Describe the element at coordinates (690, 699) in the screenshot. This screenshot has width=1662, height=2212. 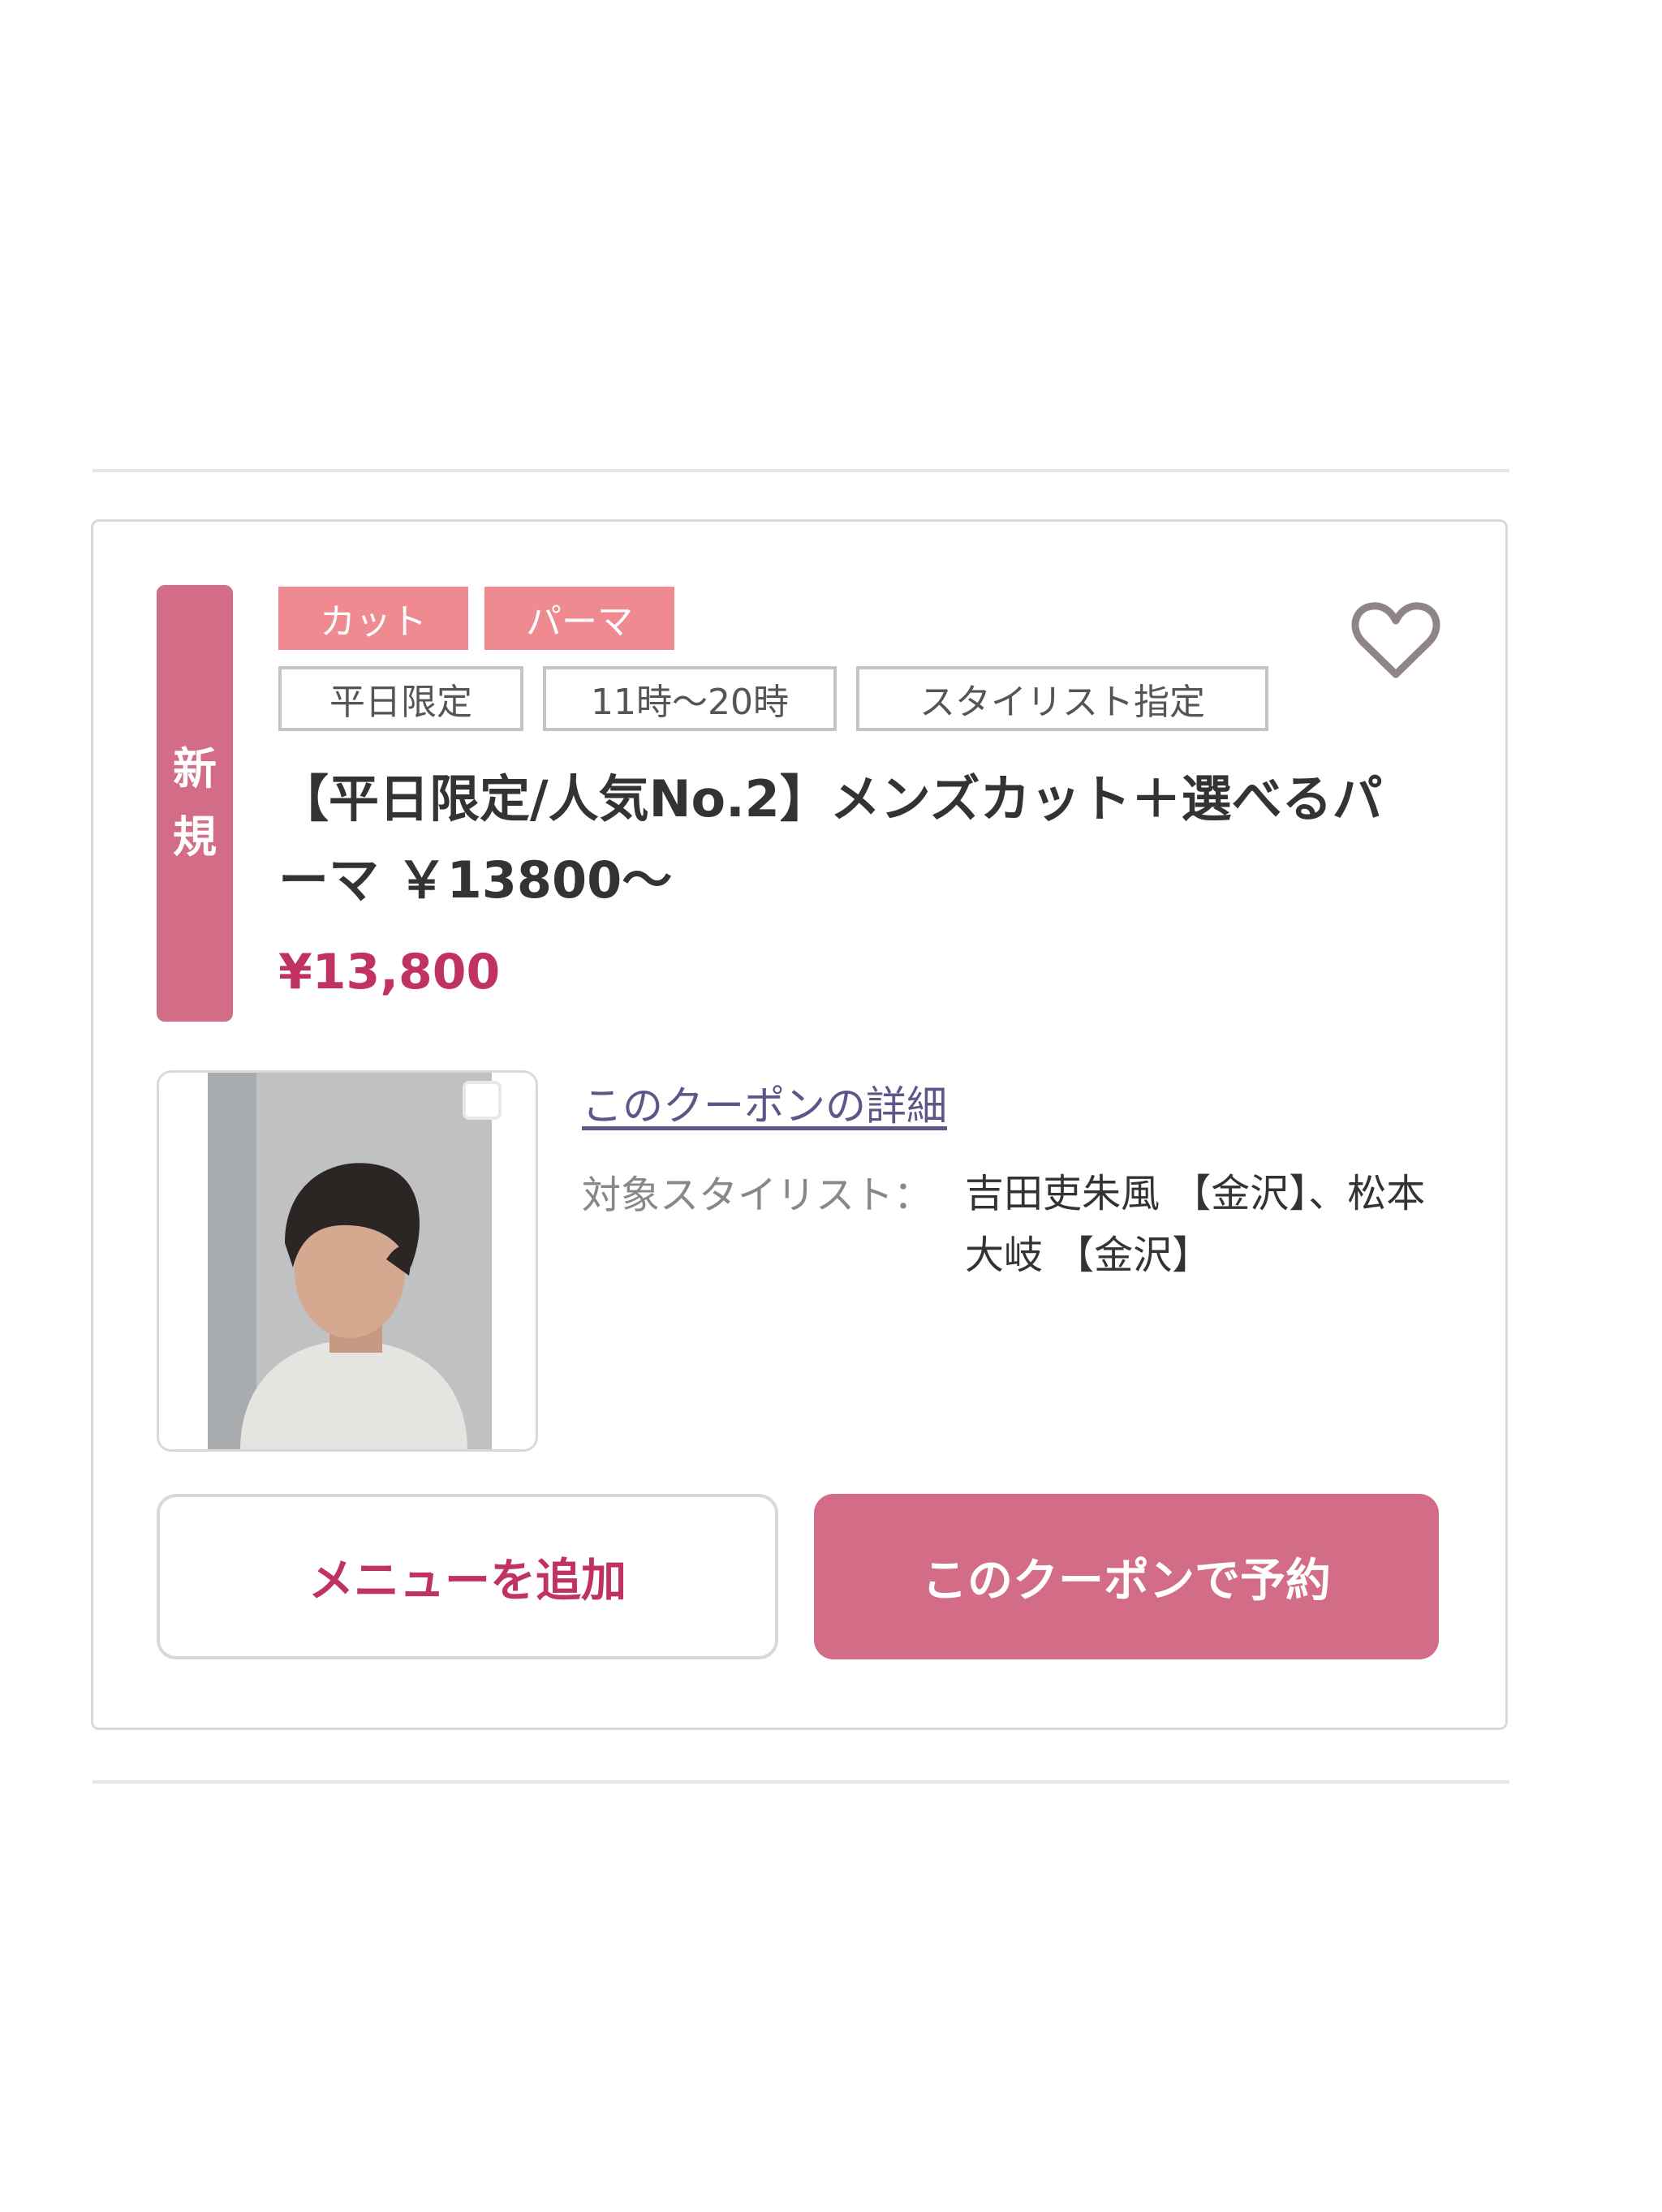
I see `tag-time-range: 11時〜20時` at that location.